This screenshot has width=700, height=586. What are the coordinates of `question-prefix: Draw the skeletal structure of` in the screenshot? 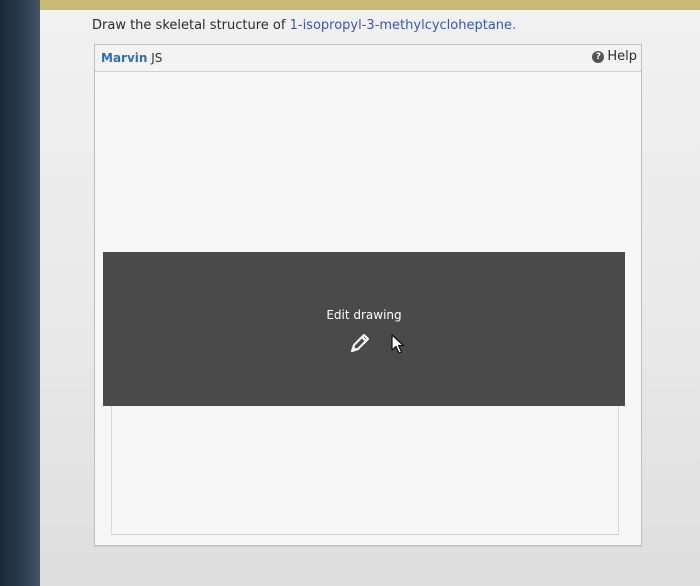 It's located at (189, 25).